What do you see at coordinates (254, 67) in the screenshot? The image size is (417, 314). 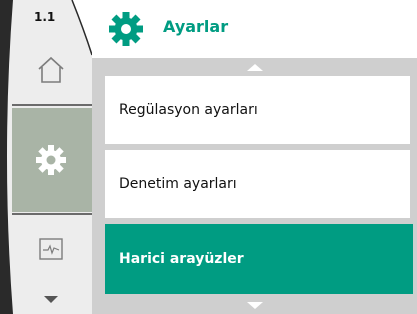 I see `scroll-up-icon` at bounding box center [254, 67].